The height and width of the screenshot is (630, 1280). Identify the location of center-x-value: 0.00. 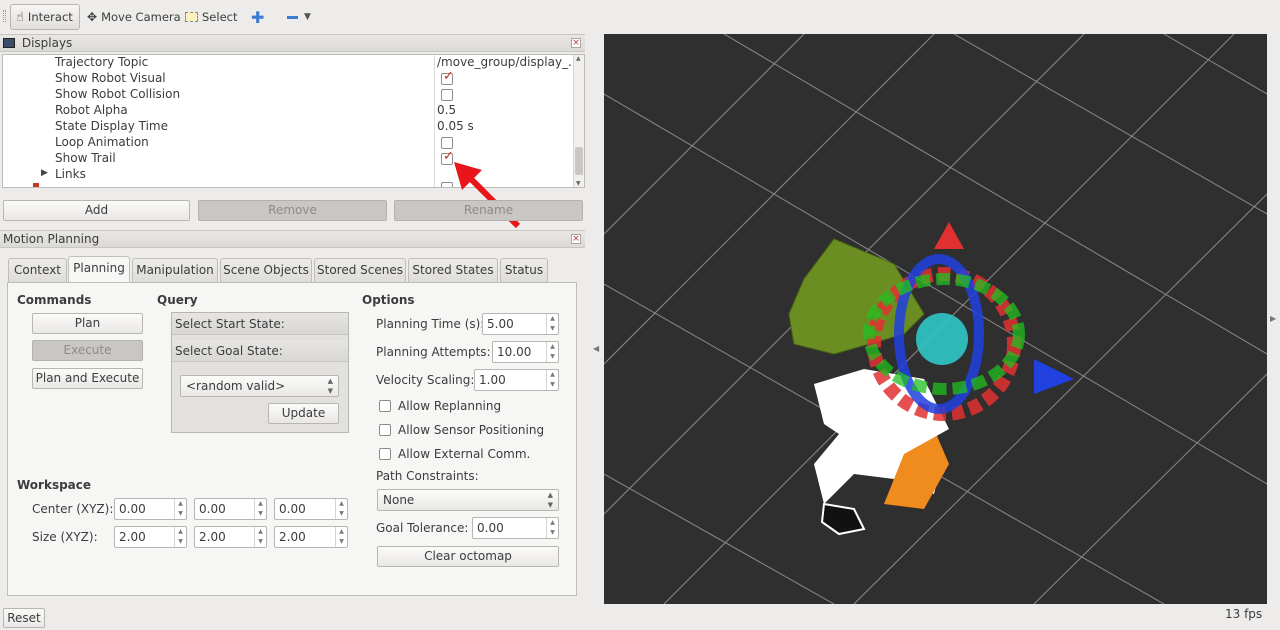
(132, 509).